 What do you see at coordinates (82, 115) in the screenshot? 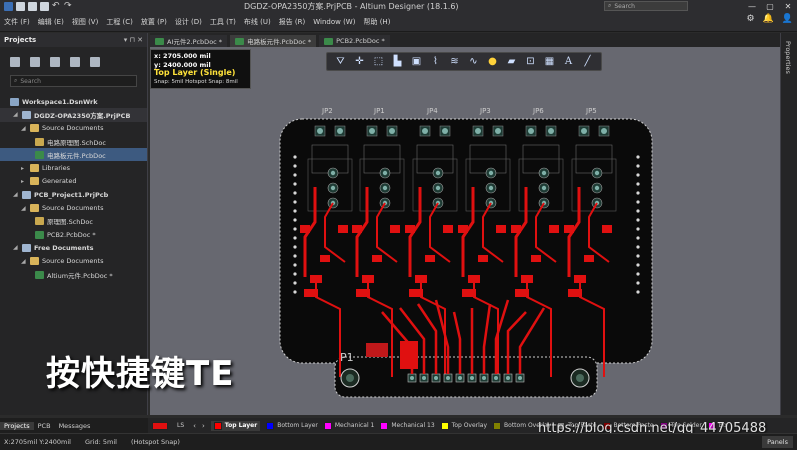
I see `tree-item-label: DGDZ-OPA2350方案.PrjPCB` at bounding box center [82, 115].